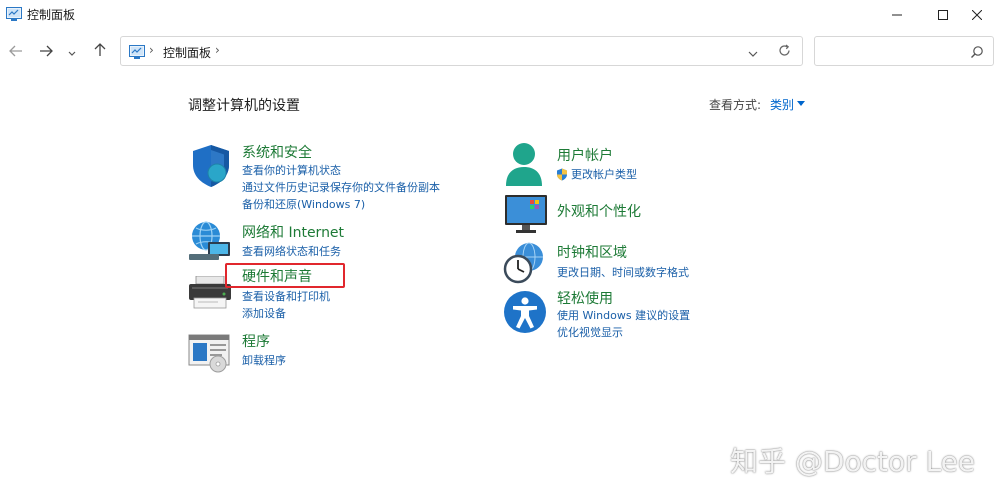 The image size is (1000, 500). I want to click on category-title-system-security: 系统和安全, so click(277, 152).